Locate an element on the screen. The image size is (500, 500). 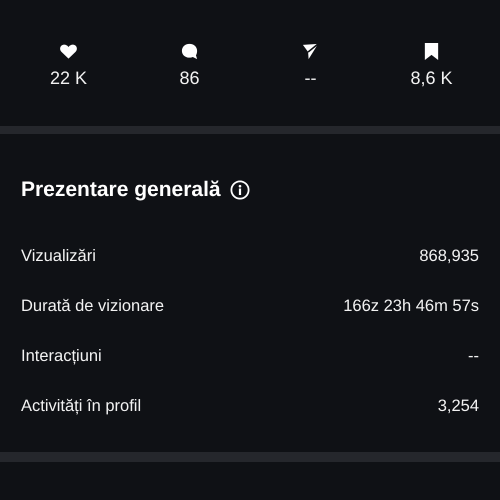
stat-value: 8,6 K is located at coordinates (431, 78).